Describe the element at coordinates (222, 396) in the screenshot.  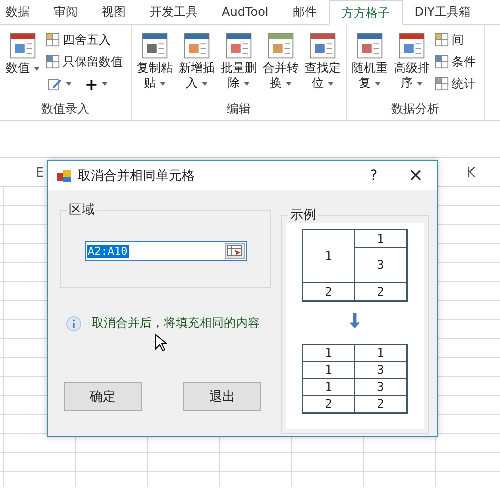
I see `dialog-button: 退出` at that location.